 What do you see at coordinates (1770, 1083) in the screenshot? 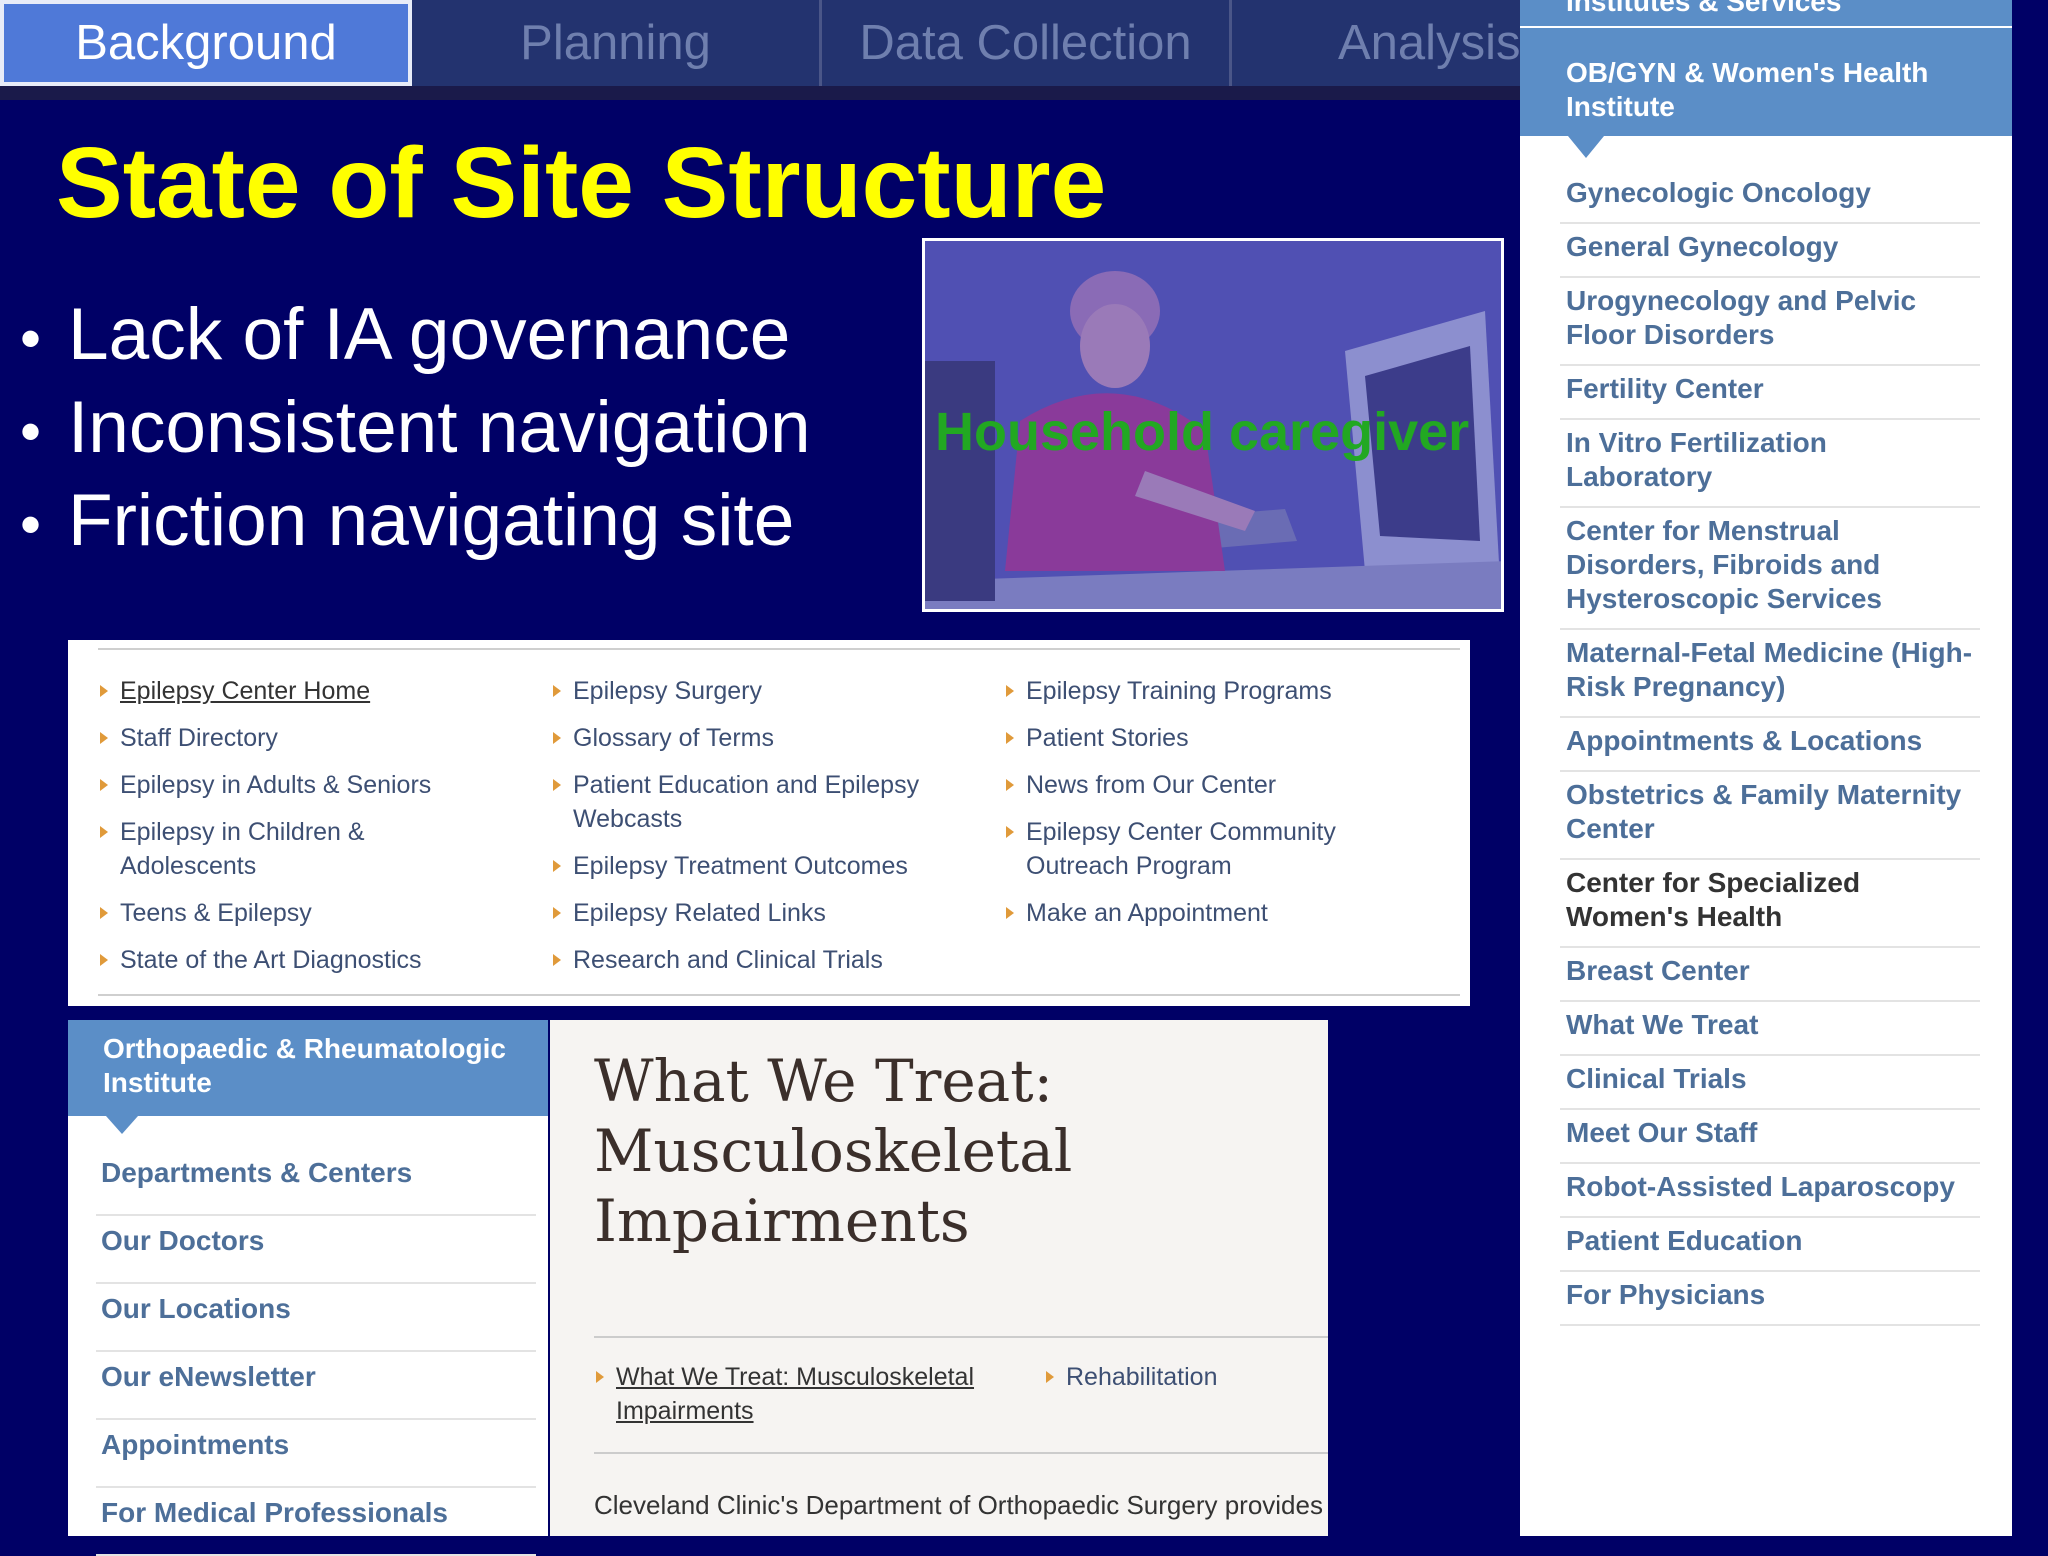
I see `sidebar-item-obgyn: Clinical Trials` at bounding box center [1770, 1083].